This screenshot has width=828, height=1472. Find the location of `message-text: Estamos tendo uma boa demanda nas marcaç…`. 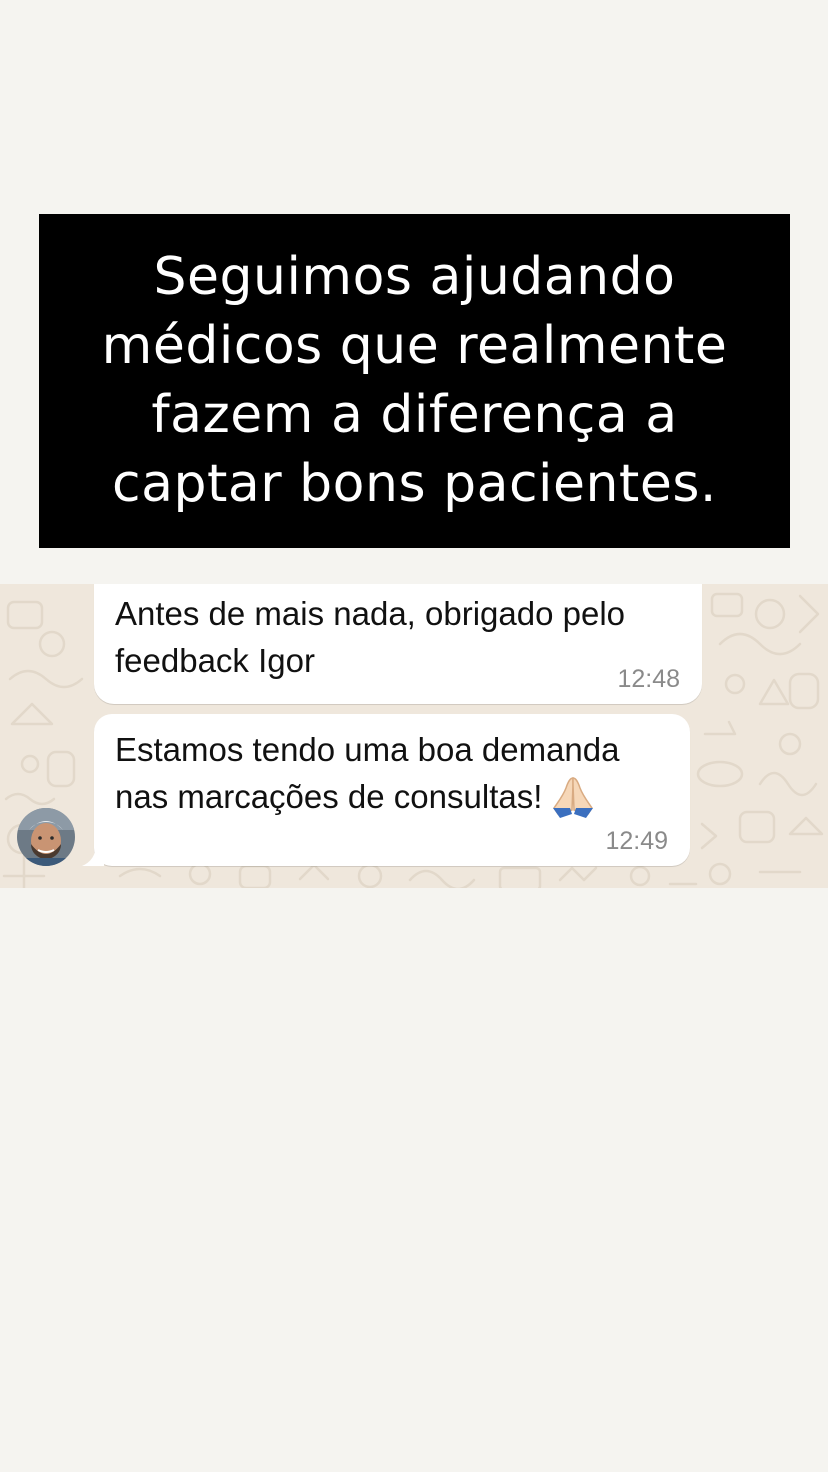

message-text: Estamos tendo uma boa demanda nas marcaç… is located at coordinates (367, 773).